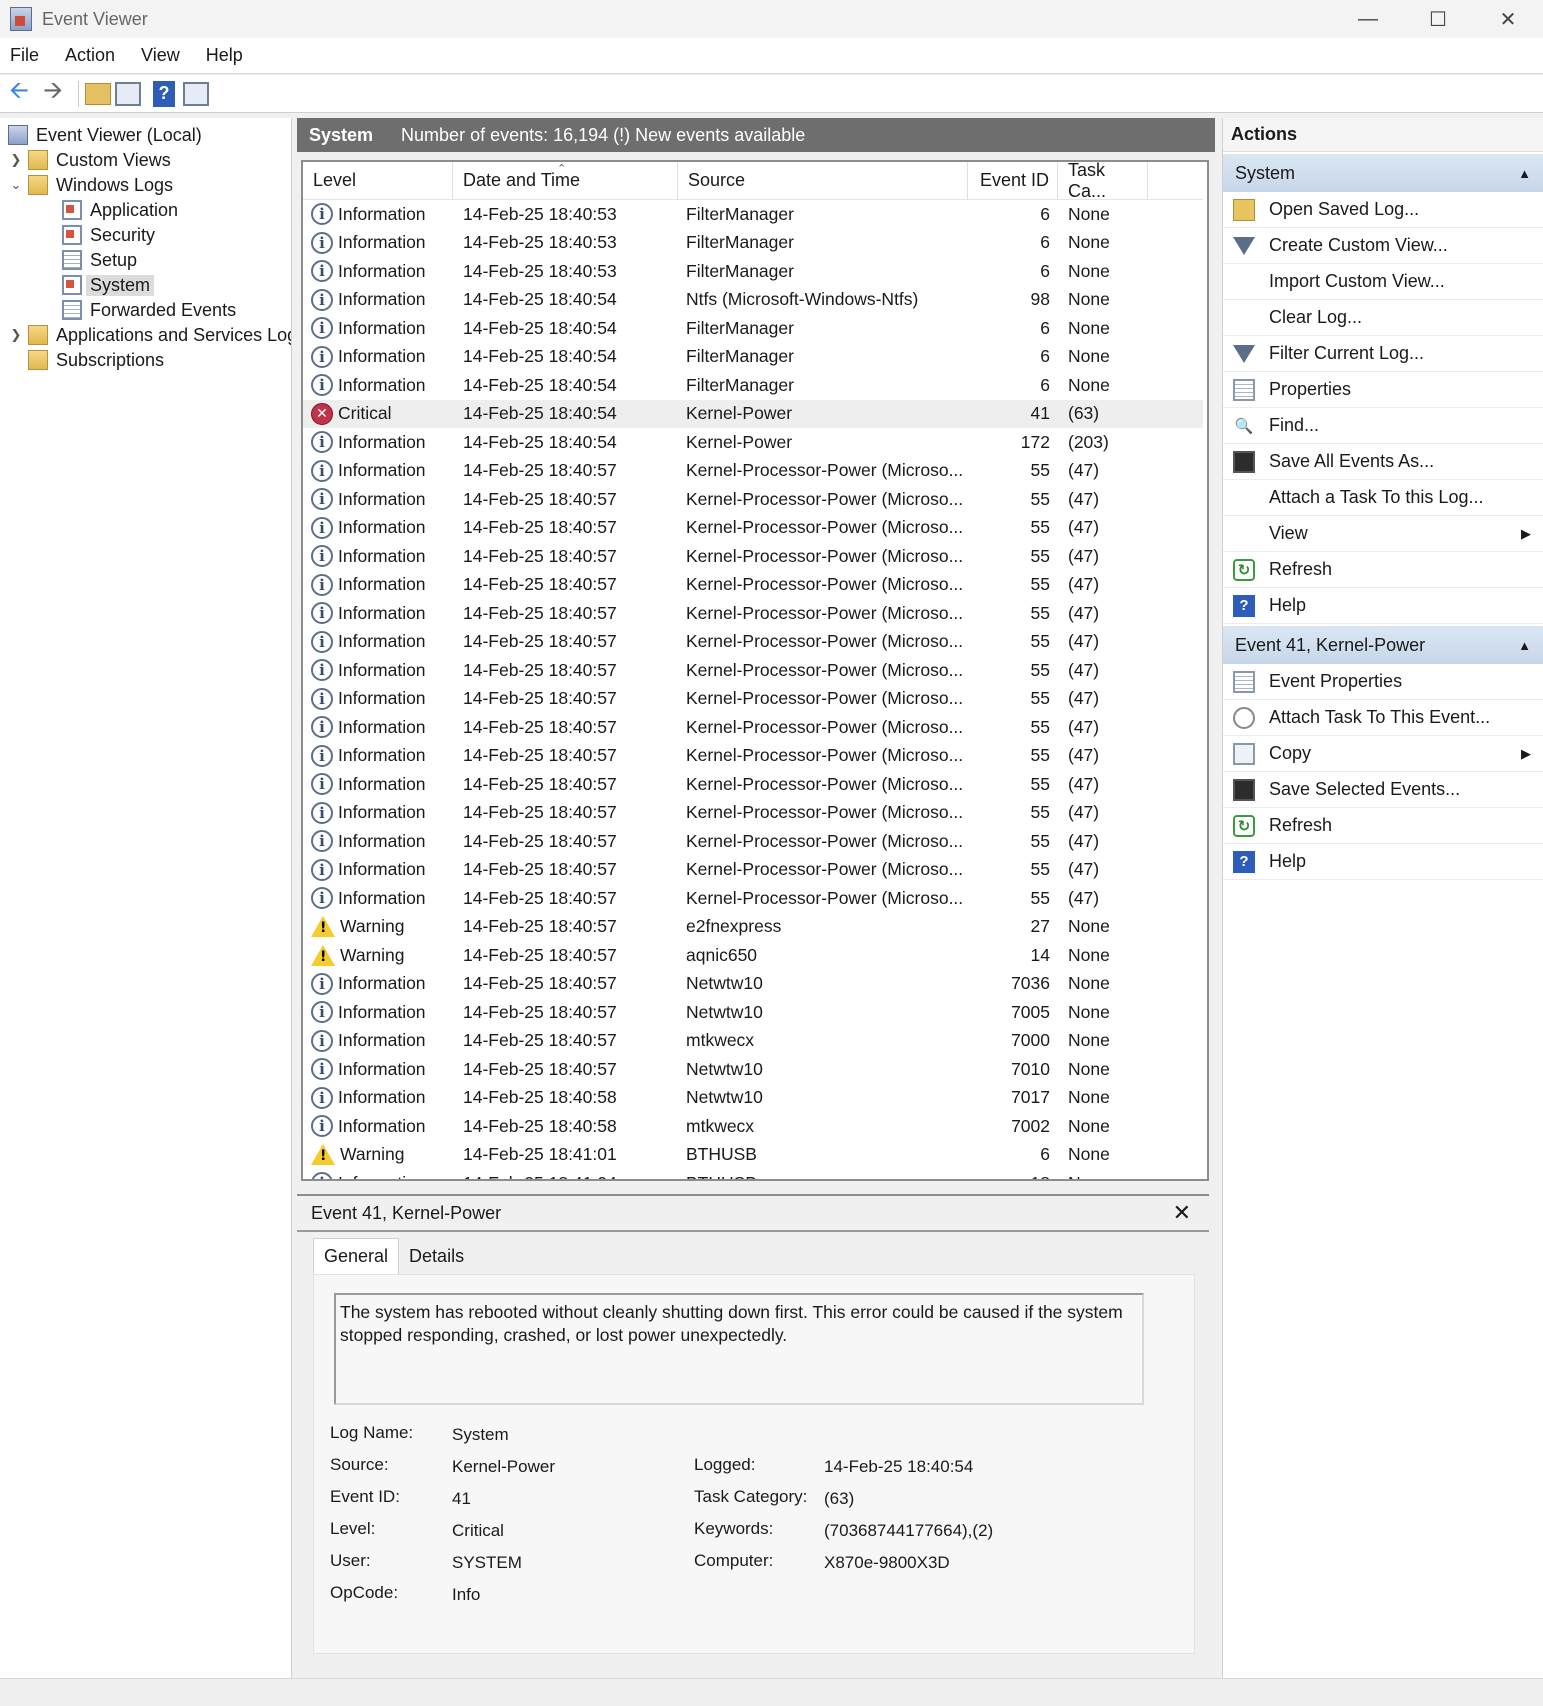 The height and width of the screenshot is (1706, 1543). Describe the element at coordinates (378, 181) in the screenshot. I see `column-header-level: Level` at that location.